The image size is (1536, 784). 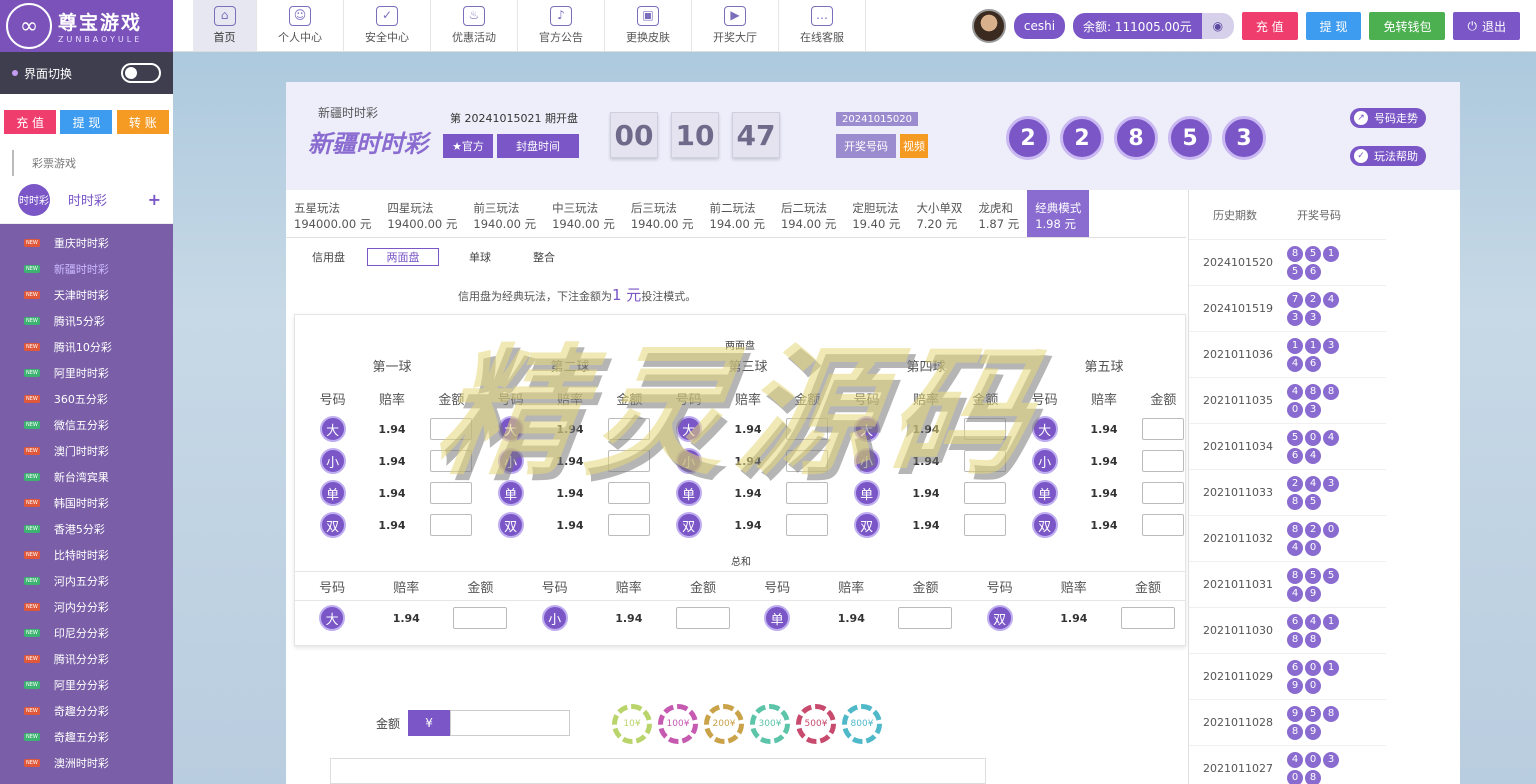 I want to click on chip-button: 100¥, so click(x=678, y=724).